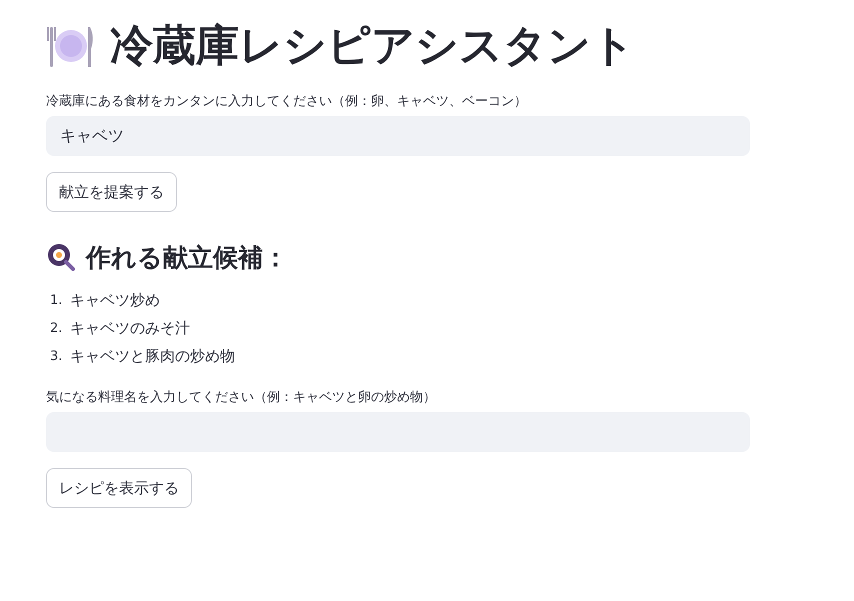 The width and height of the screenshot is (854, 601). Describe the element at coordinates (398, 136) in the screenshot. I see `ingredients-field: キャベツ` at that location.